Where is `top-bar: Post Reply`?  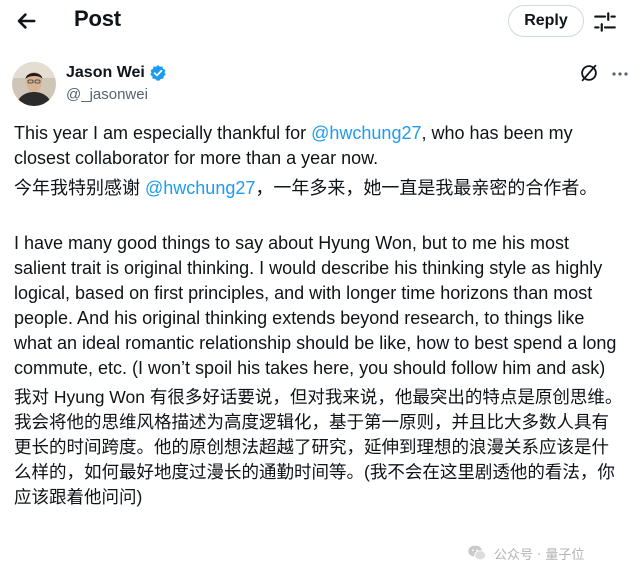 top-bar: Post Reply is located at coordinates (320, 22).